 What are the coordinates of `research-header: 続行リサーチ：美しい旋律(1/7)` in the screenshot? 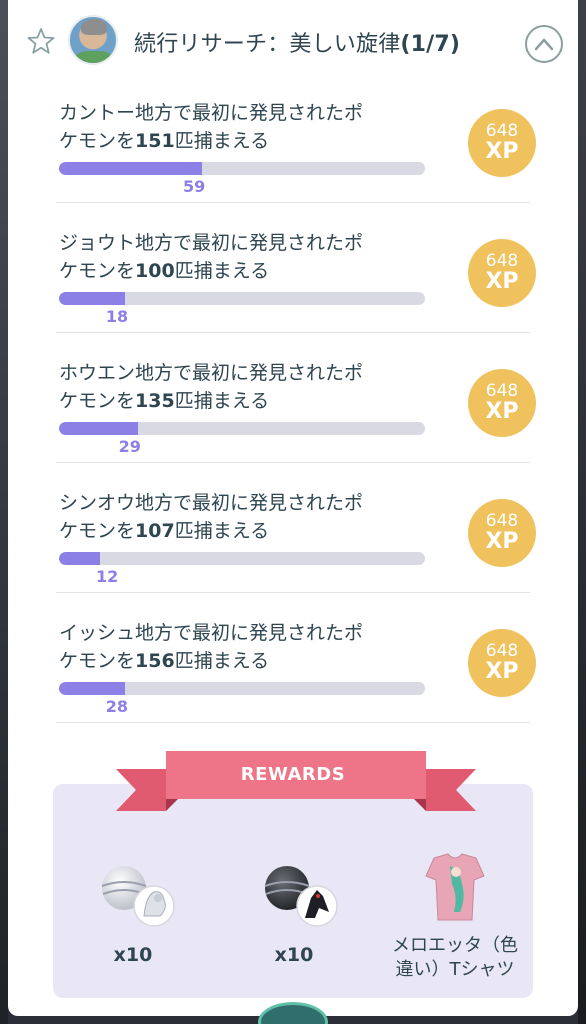 It's located at (293, 42).